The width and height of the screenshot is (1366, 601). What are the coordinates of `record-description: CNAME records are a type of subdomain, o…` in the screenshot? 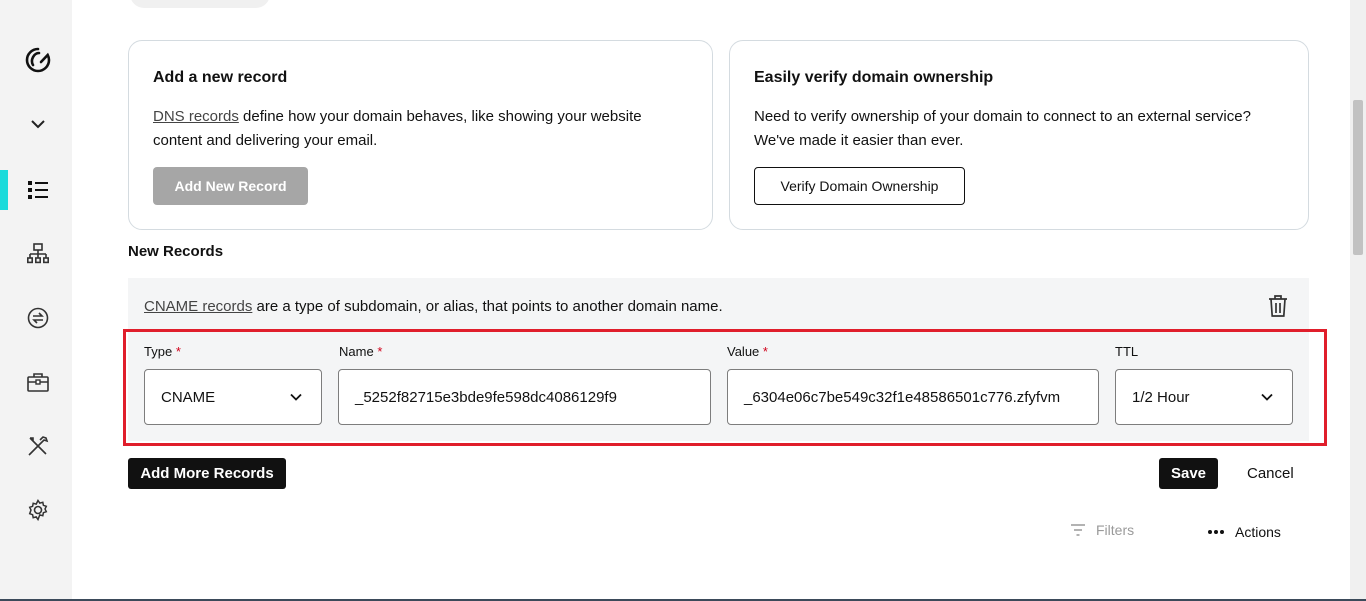 It's located at (433, 306).